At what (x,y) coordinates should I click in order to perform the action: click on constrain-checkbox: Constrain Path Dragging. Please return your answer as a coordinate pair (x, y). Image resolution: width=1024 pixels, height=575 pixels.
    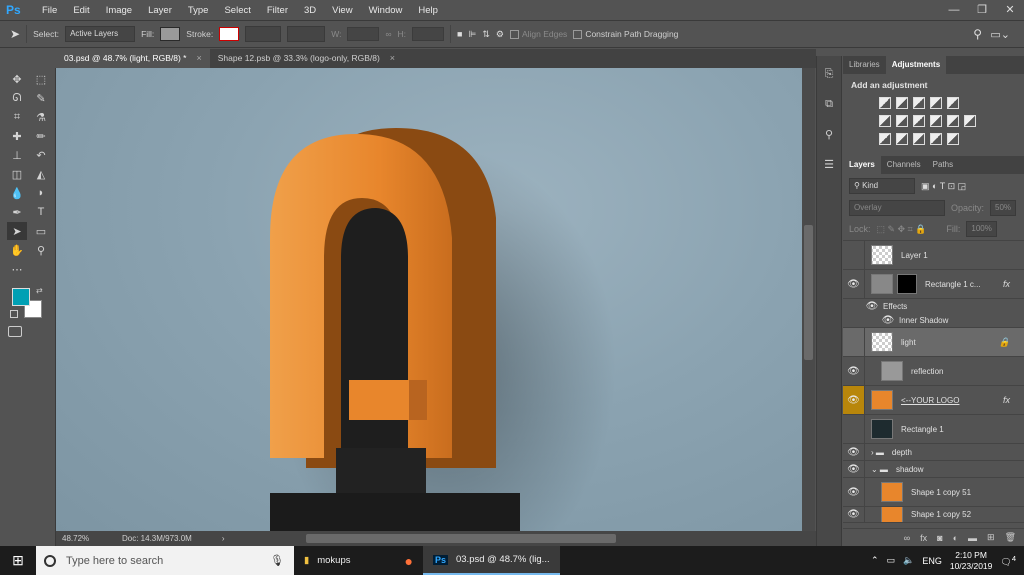
    Looking at the image, I should click on (625, 34).